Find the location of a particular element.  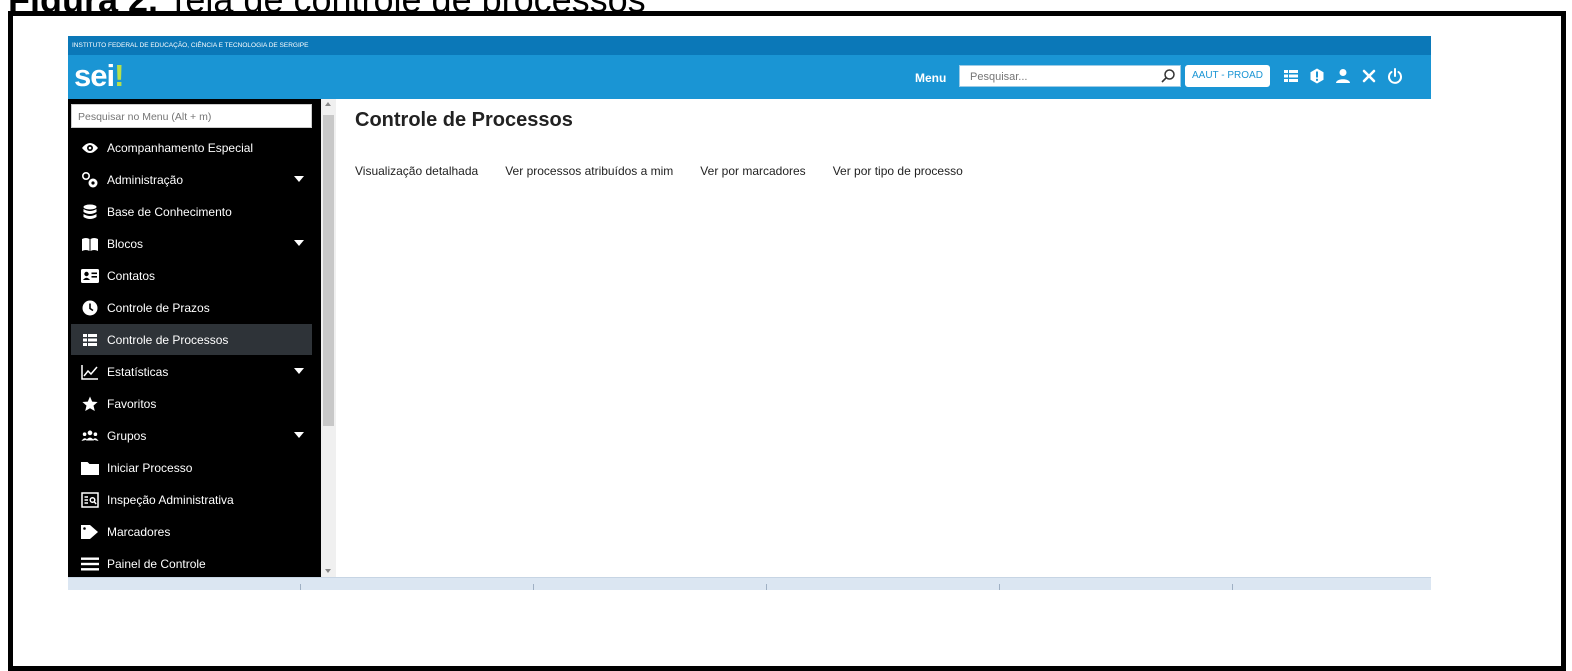

menu-search-input is located at coordinates (190, 117).